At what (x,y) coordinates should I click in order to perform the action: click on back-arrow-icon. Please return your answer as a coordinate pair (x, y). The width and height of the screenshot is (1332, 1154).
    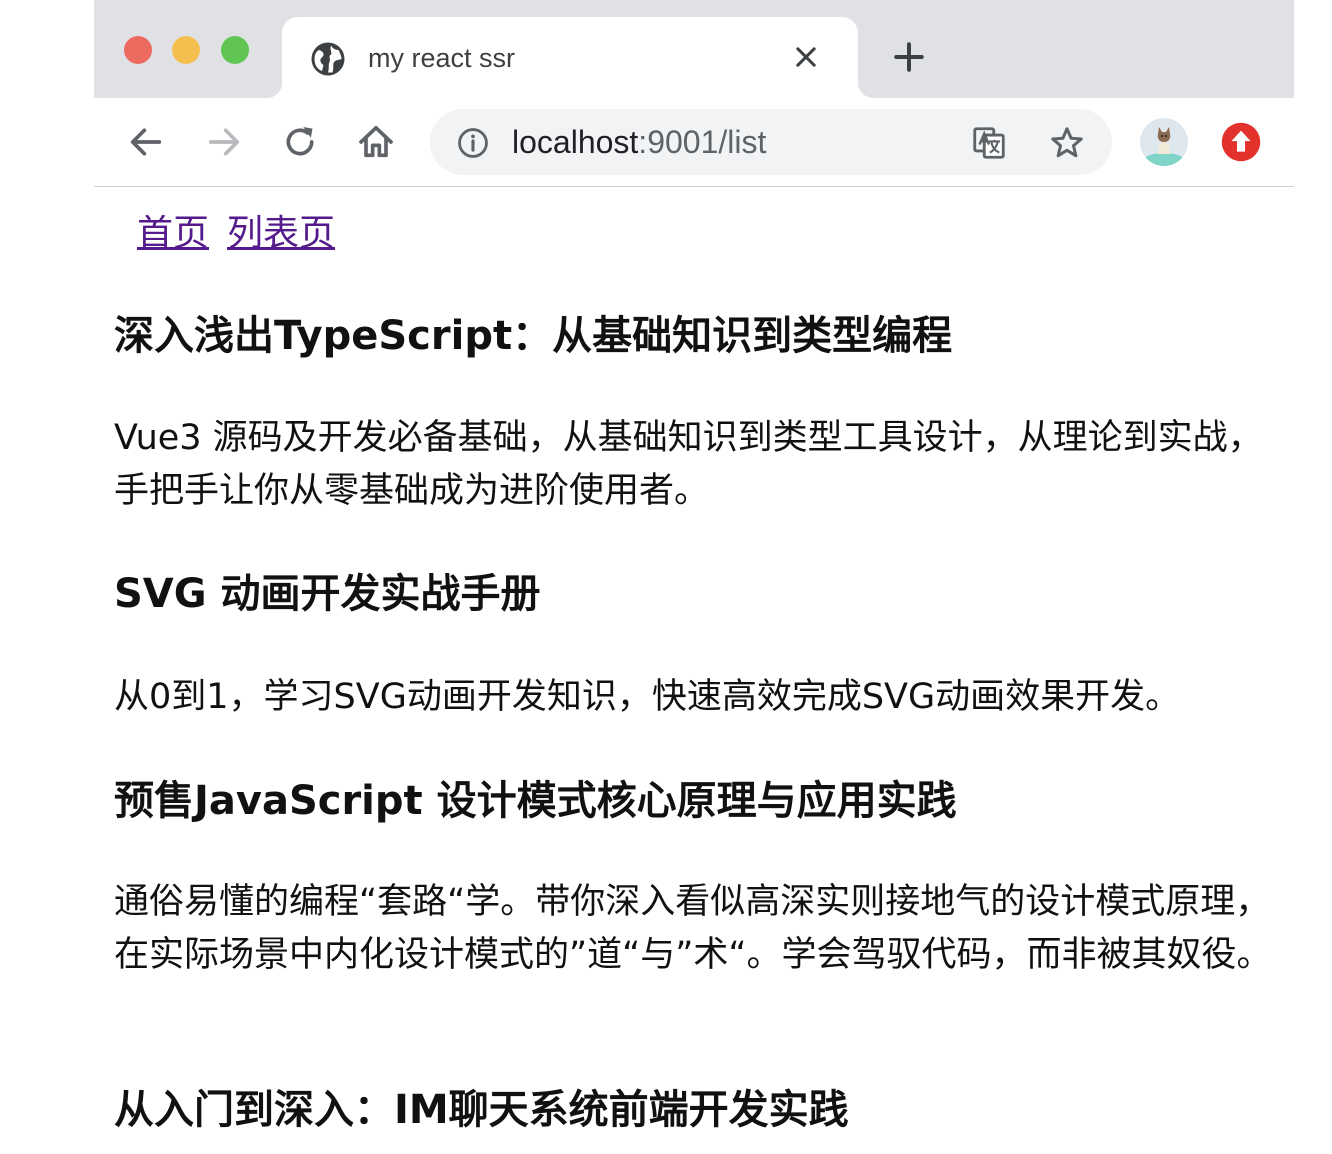
    Looking at the image, I should click on (146, 142).